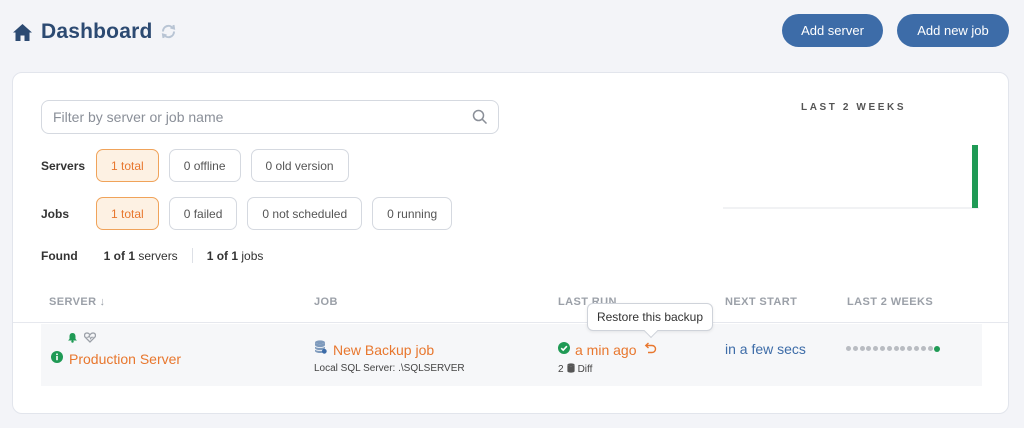 The height and width of the screenshot is (428, 1024). Describe the element at coordinates (953, 30) in the screenshot. I see `add-new-job-button: Add new job` at that location.